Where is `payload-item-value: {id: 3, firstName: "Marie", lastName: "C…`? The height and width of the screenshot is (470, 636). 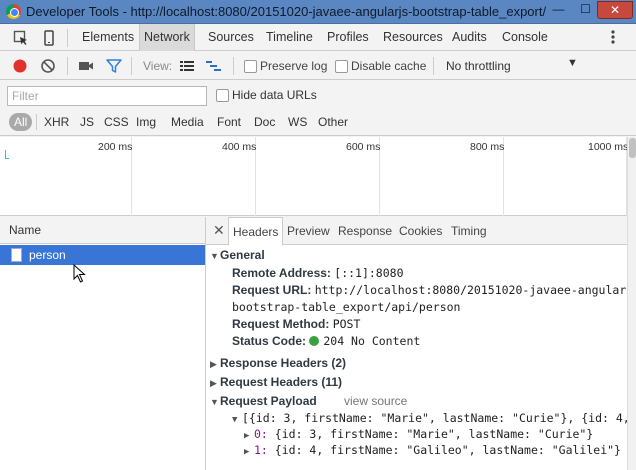 payload-item-value: {id: 3, firstName: "Marie", lastName: "C… is located at coordinates (434, 434).